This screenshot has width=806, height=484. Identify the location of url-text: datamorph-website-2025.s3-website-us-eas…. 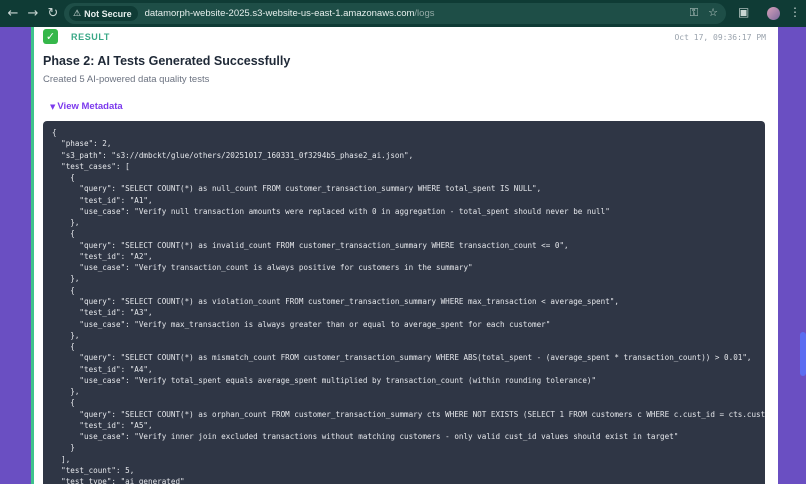
(290, 13).